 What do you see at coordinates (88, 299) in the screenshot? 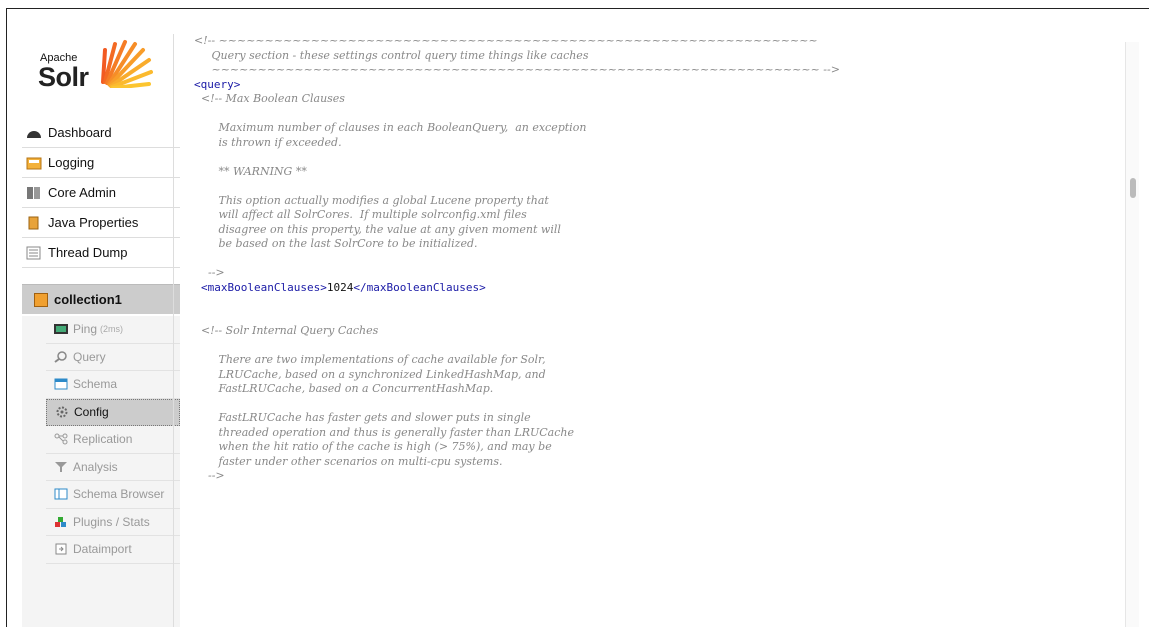
I see `core-label: collection1` at bounding box center [88, 299].